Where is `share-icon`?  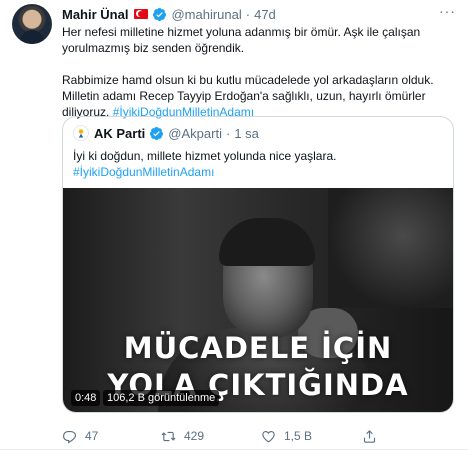
share-icon is located at coordinates (369, 436).